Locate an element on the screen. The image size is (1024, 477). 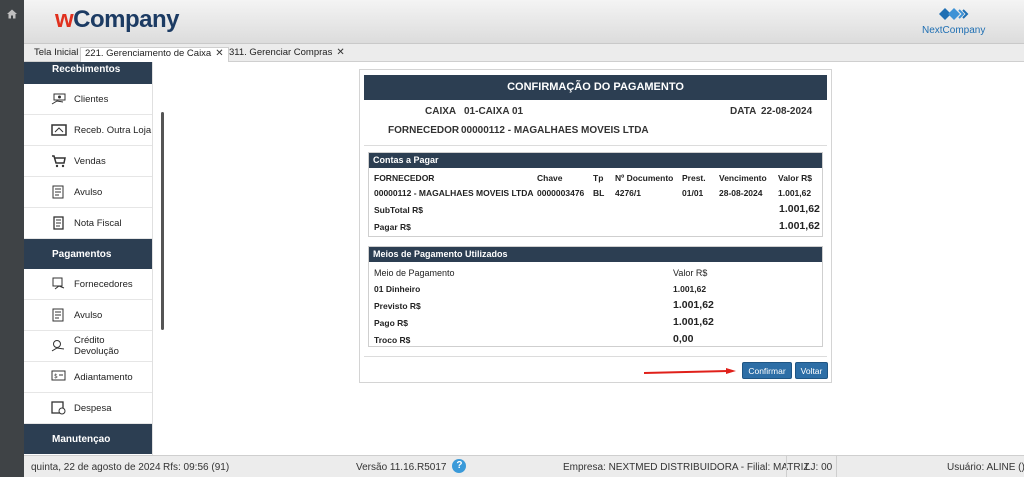
row-chave: 0000003476 is located at coordinates (561, 193).